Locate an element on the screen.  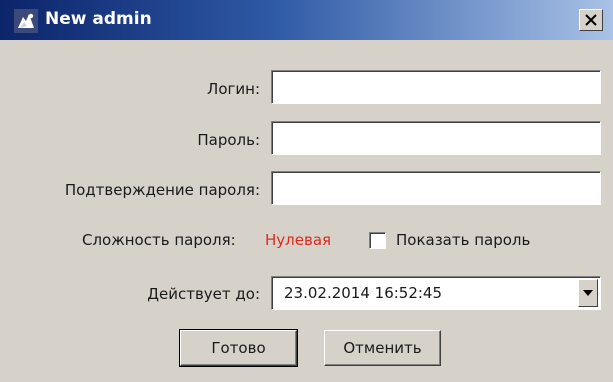
valid-until-select: 23.02.2014 16:52:45 is located at coordinates (436, 293).